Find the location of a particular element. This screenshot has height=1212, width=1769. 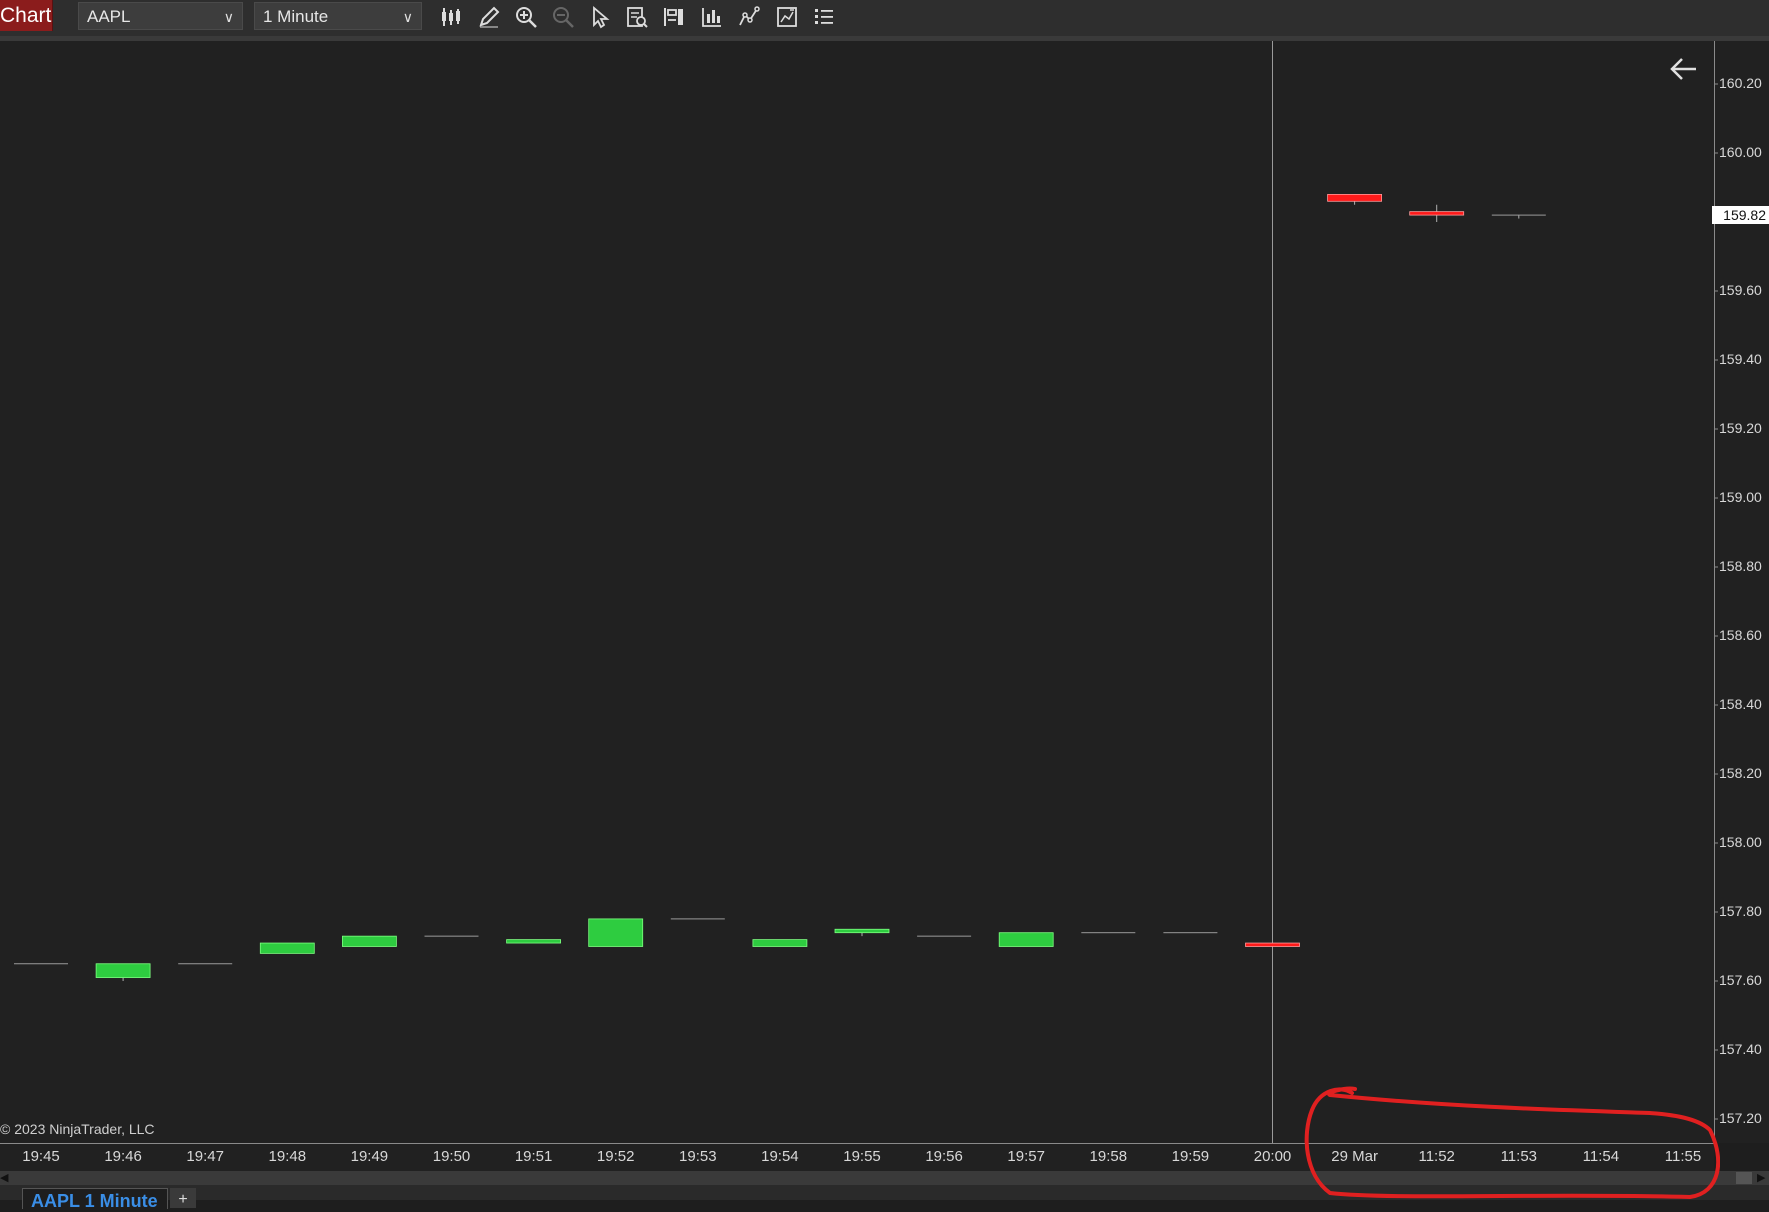

time-tick-label: 19:57 is located at coordinates (1026, 1156).